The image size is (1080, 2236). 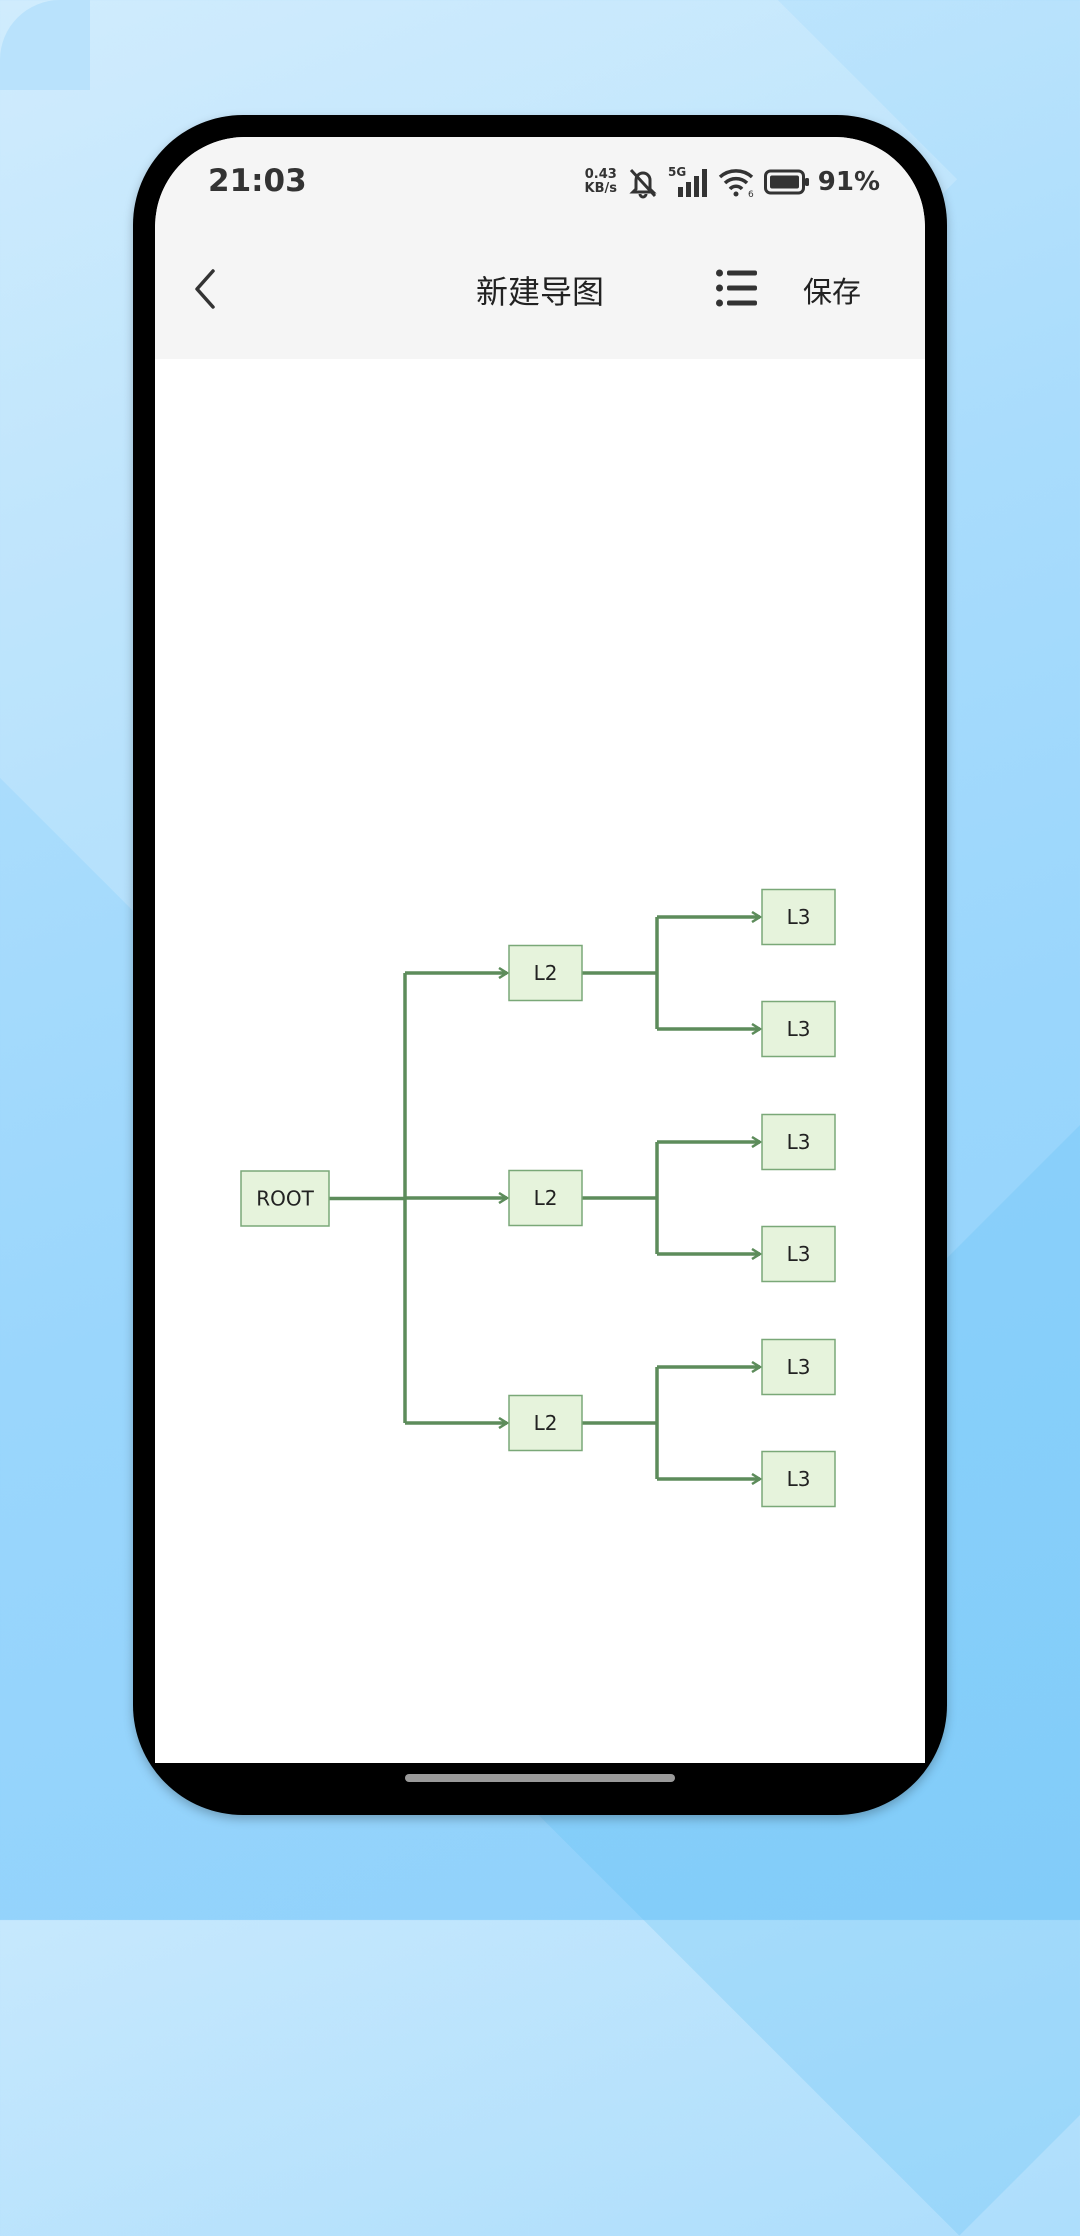 I want to click on background-corner, so click(x=45, y=45).